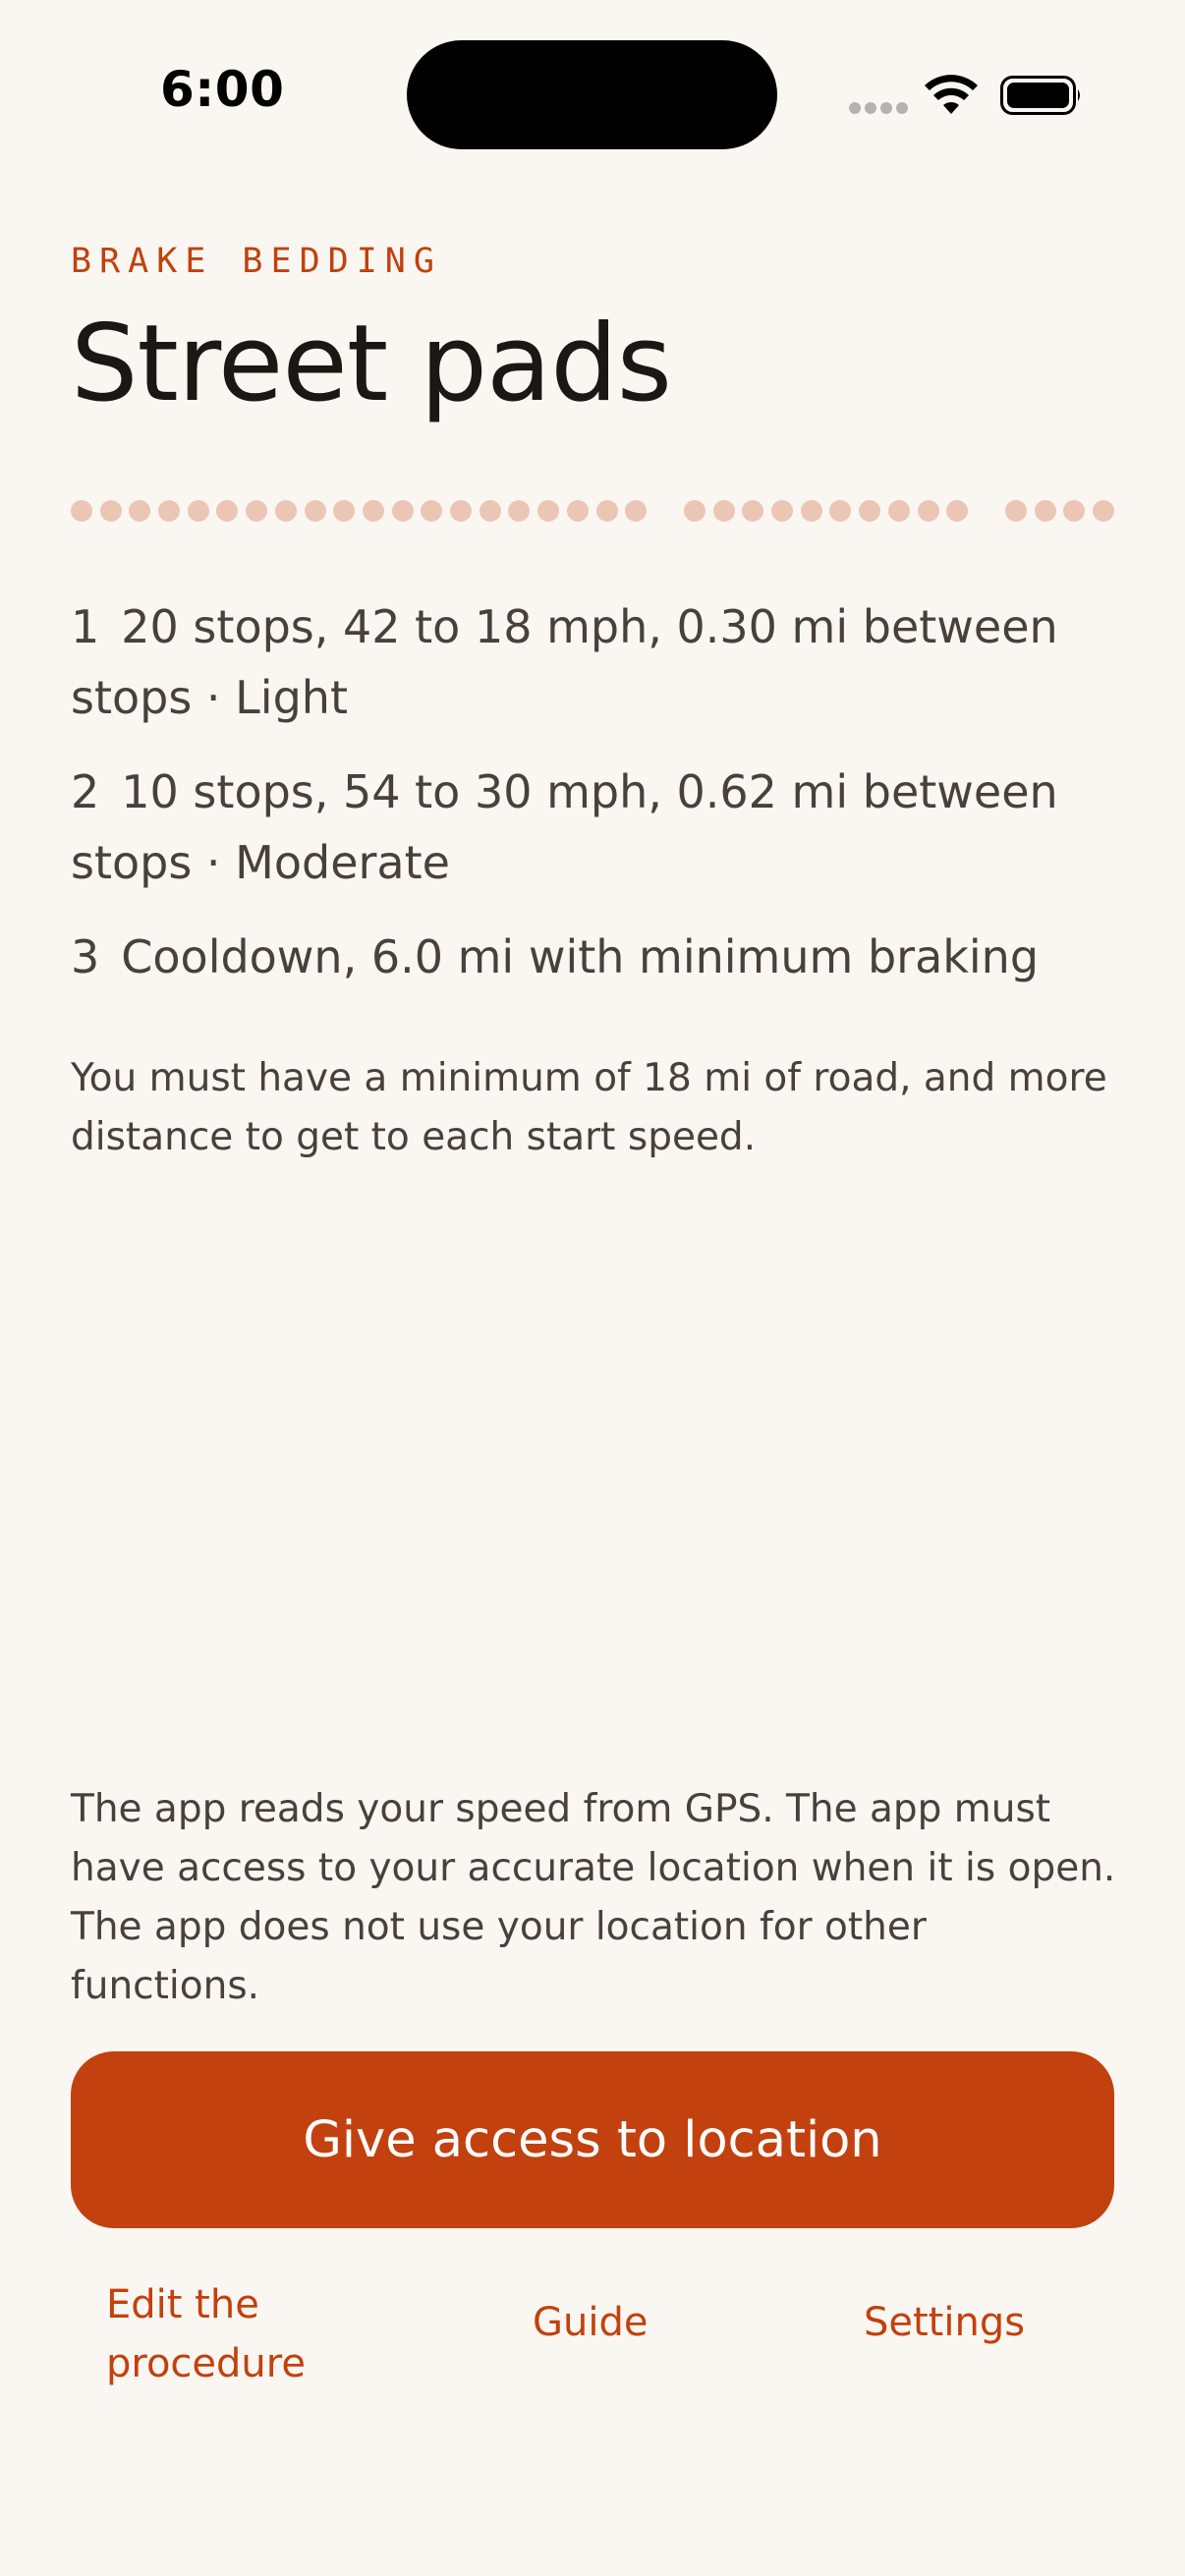  What do you see at coordinates (223, 89) in the screenshot?
I see `status-time: 6:00` at bounding box center [223, 89].